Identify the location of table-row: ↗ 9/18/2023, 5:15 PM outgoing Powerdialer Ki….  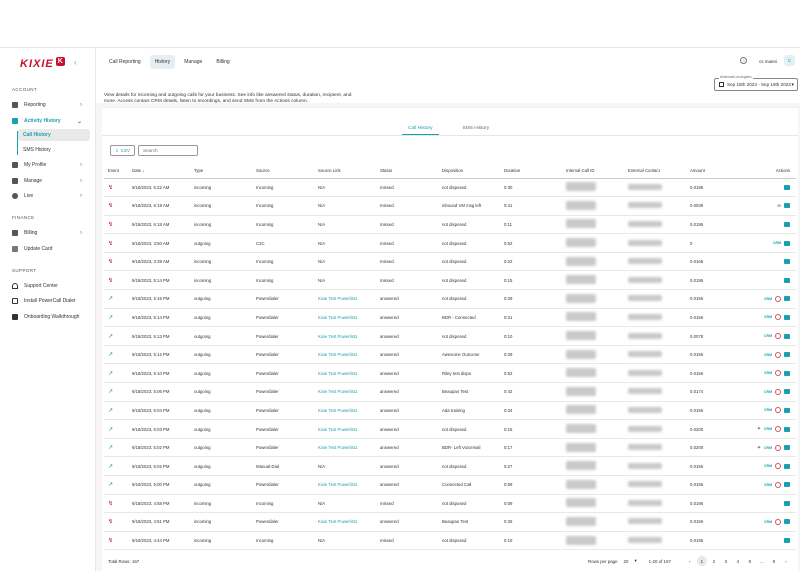
(450, 299).